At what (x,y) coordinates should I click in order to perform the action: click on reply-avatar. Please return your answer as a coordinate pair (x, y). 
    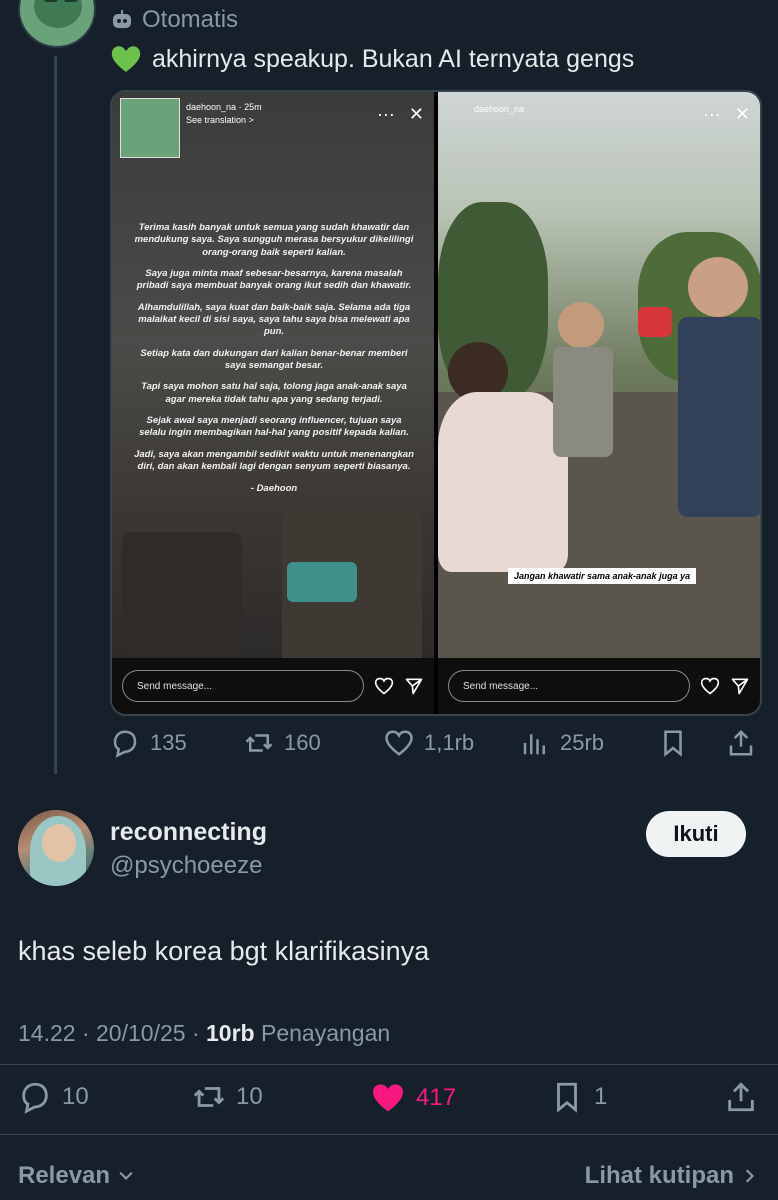
    Looking at the image, I should click on (56, 848).